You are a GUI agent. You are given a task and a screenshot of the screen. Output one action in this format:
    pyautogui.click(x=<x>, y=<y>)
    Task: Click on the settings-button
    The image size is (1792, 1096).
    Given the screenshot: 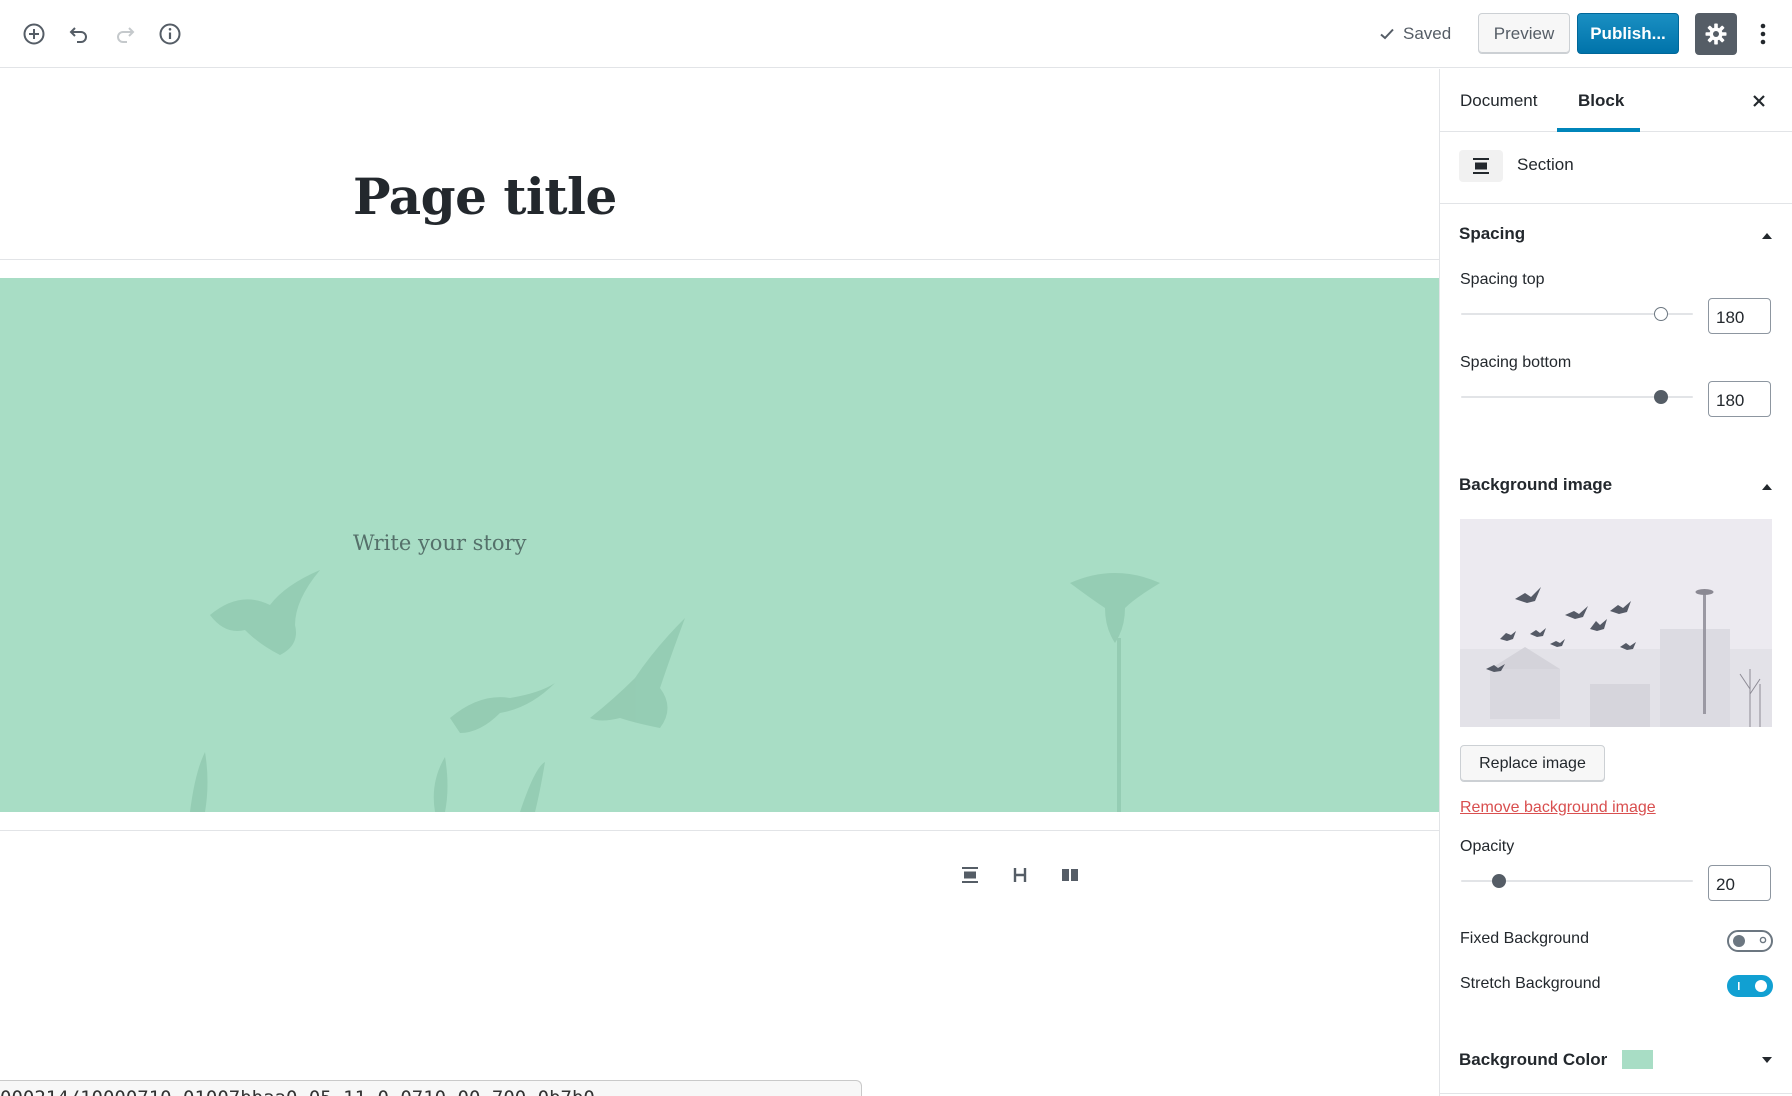 What is the action you would take?
    pyautogui.click(x=1716, y=34)
    